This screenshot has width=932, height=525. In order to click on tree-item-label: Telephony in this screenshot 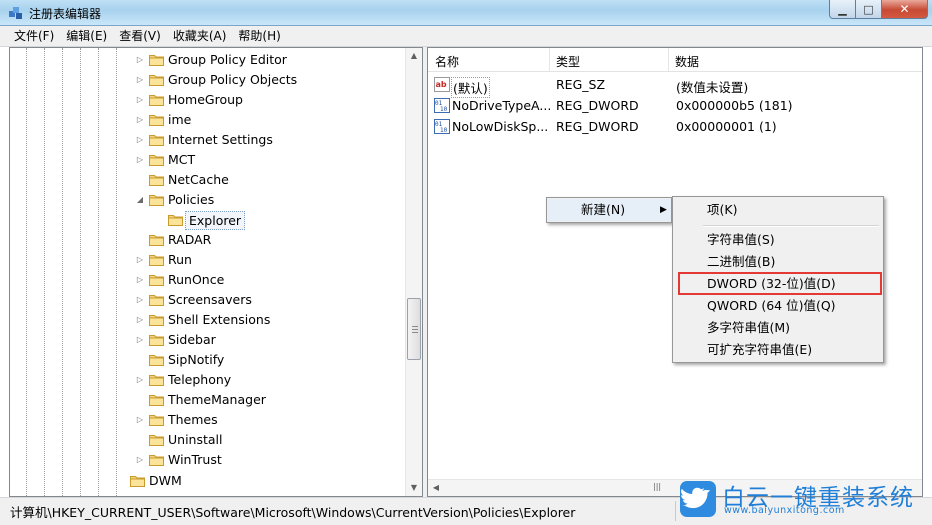, I will do `click(200, 379)`.